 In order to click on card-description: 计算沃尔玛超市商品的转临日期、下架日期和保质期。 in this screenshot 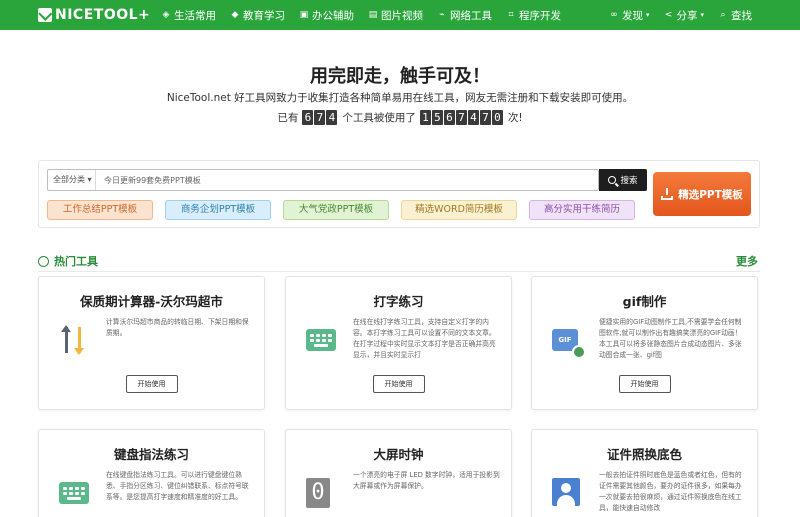, I will do `click(177, 327)`.